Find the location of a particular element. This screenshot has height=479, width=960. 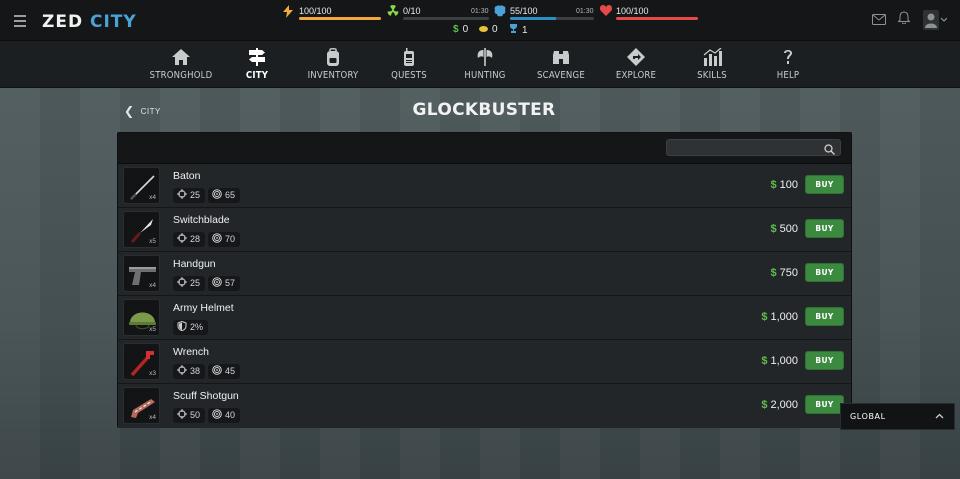

nav-label: CITY is located at coordinates (257, 75).